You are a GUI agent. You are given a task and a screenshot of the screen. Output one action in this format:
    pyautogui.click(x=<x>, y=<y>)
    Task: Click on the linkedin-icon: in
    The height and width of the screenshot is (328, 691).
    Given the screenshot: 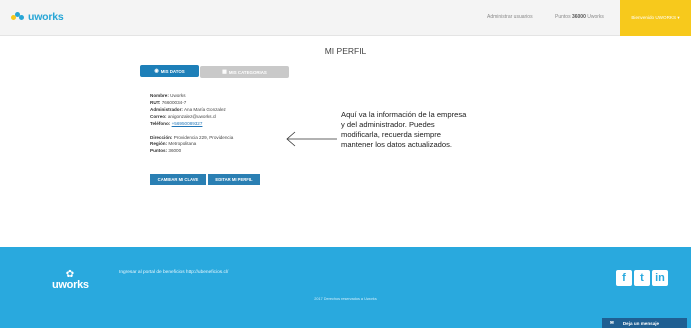 What is the action you would take?
    pyautogui.click(x=660, y=278)
    